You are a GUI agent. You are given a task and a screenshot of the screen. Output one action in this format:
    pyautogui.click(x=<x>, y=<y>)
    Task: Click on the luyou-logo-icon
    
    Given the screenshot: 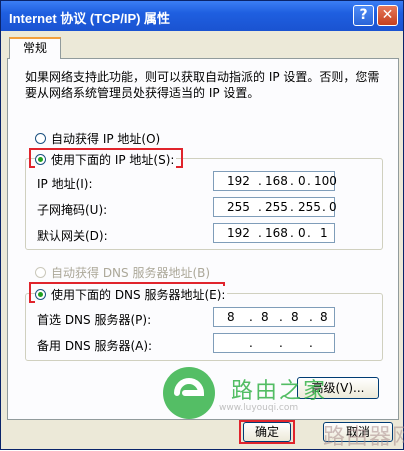 What is the action you would take?
    pyautogui.click(x=189, y=393)
    